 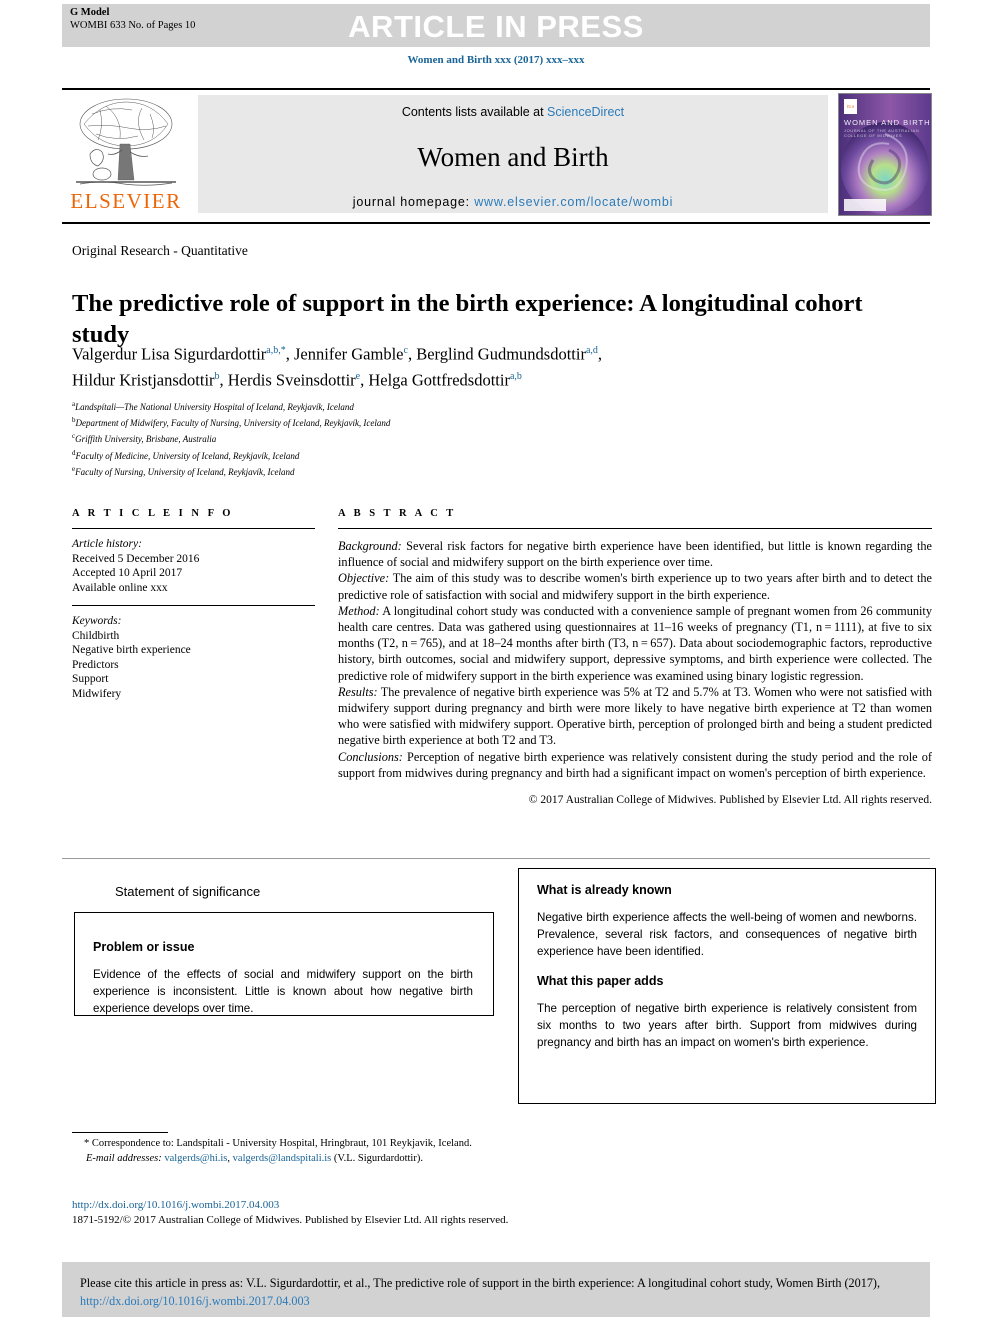 I want to click on statement-of-significance-title: Statement of significance, so click(x=188, y=891).